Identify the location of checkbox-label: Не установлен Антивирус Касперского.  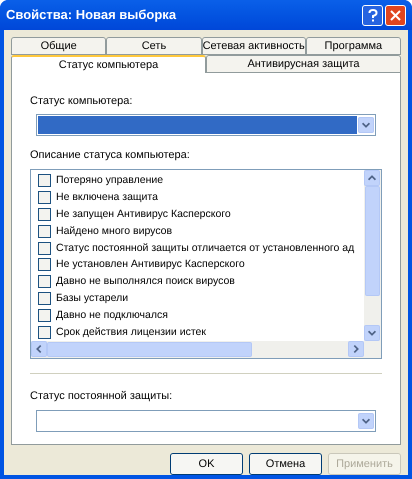
(150, 265).